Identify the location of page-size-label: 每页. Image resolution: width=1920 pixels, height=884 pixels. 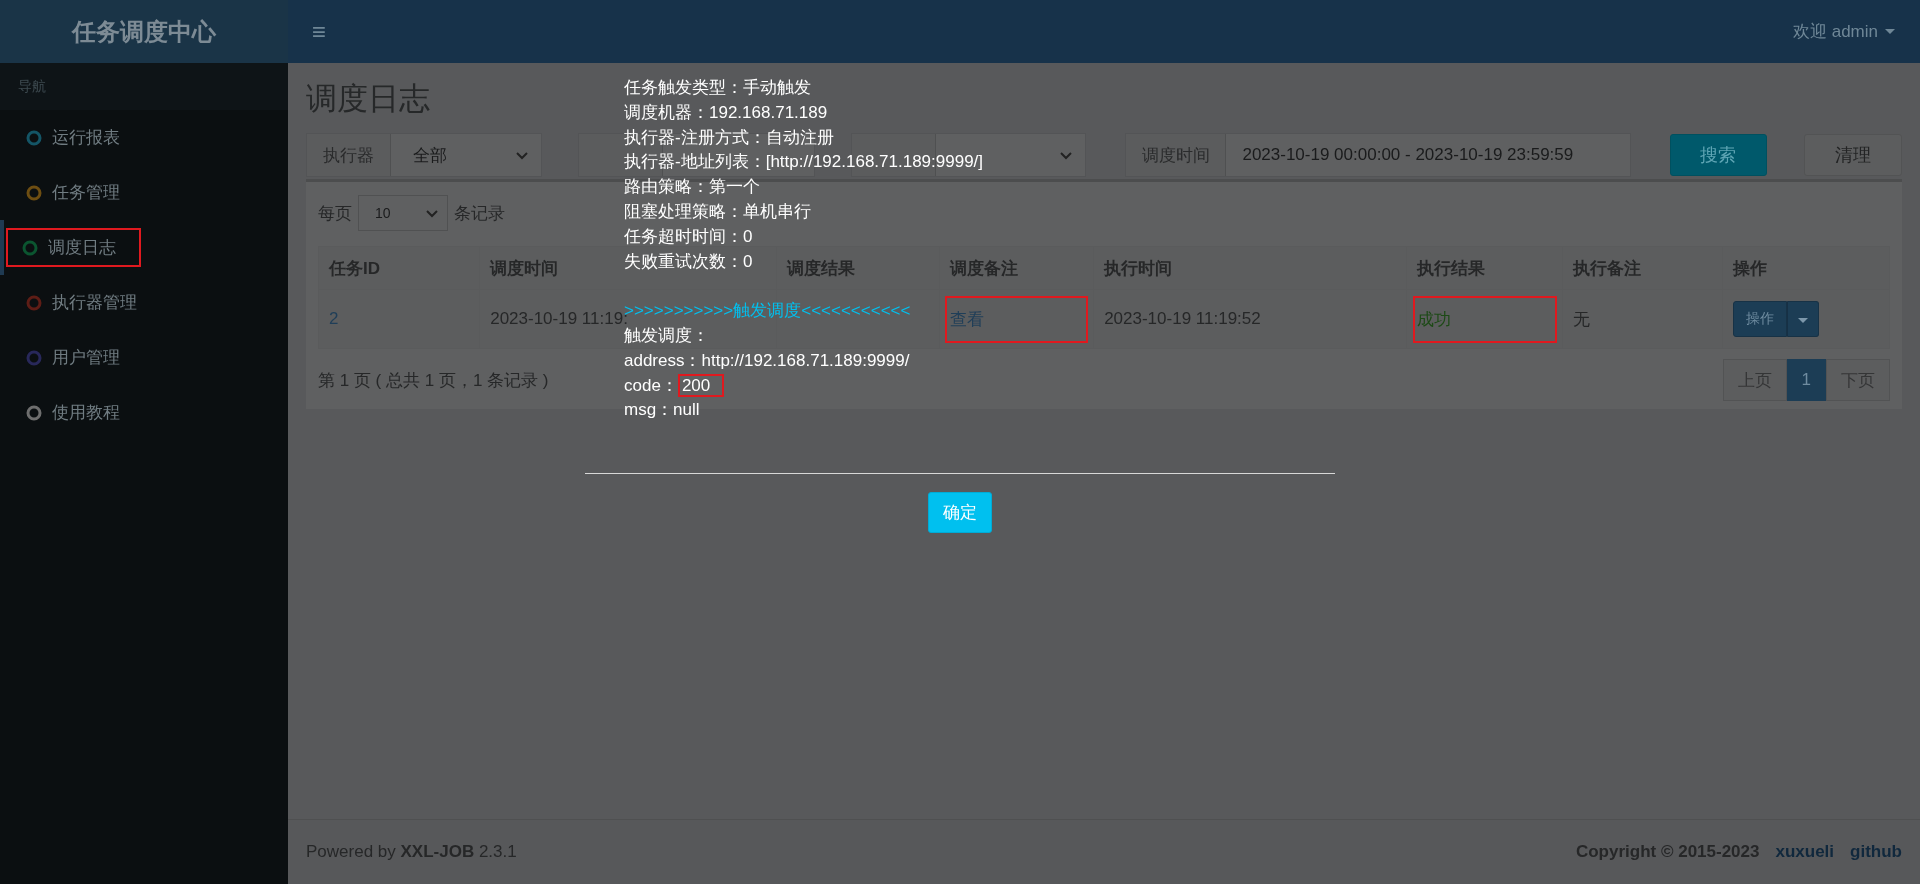
(335, 213).